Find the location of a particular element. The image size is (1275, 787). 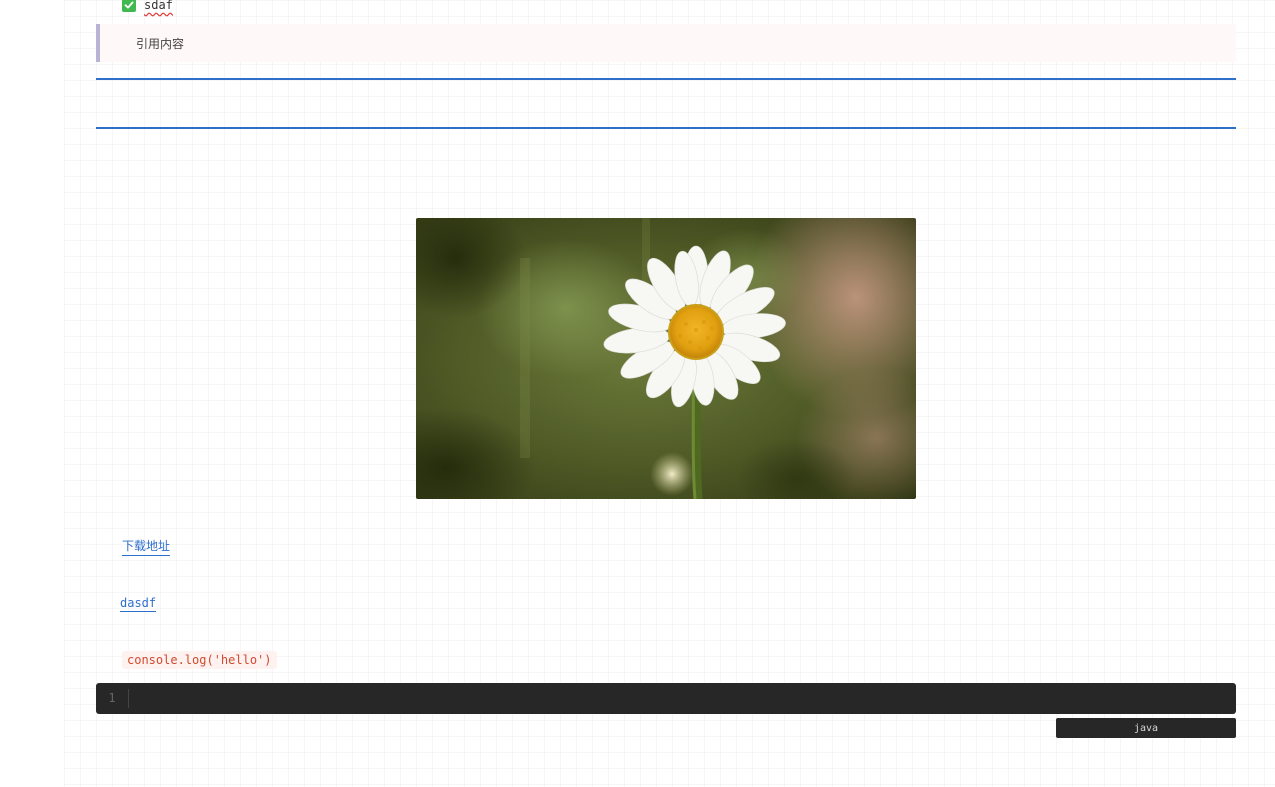

task-list-item: sdaf is located at coordinates (147, 7).